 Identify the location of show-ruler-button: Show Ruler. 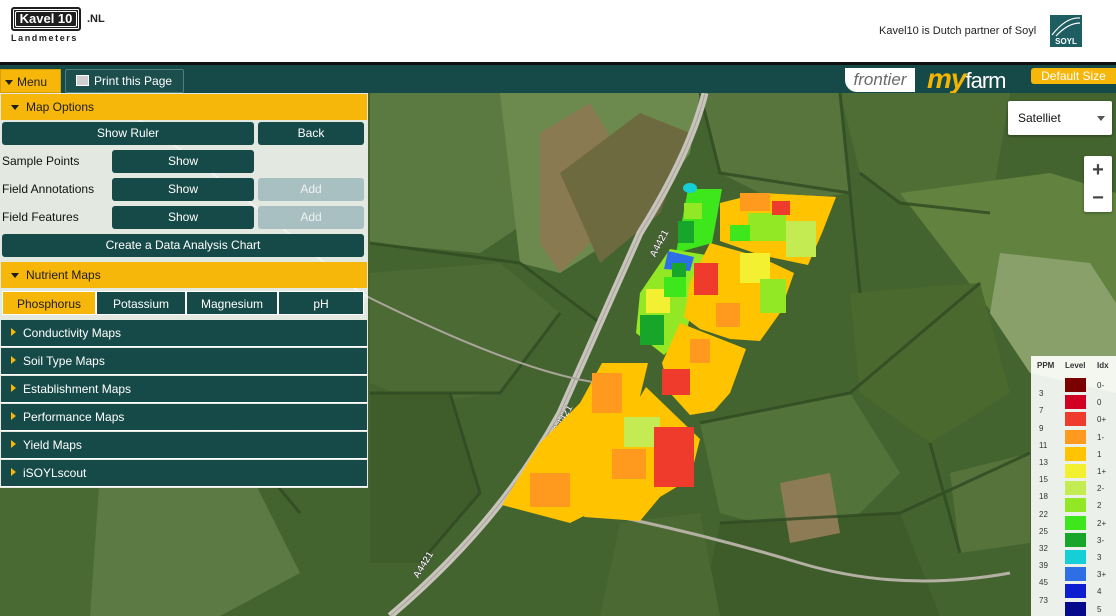
(128, 133).